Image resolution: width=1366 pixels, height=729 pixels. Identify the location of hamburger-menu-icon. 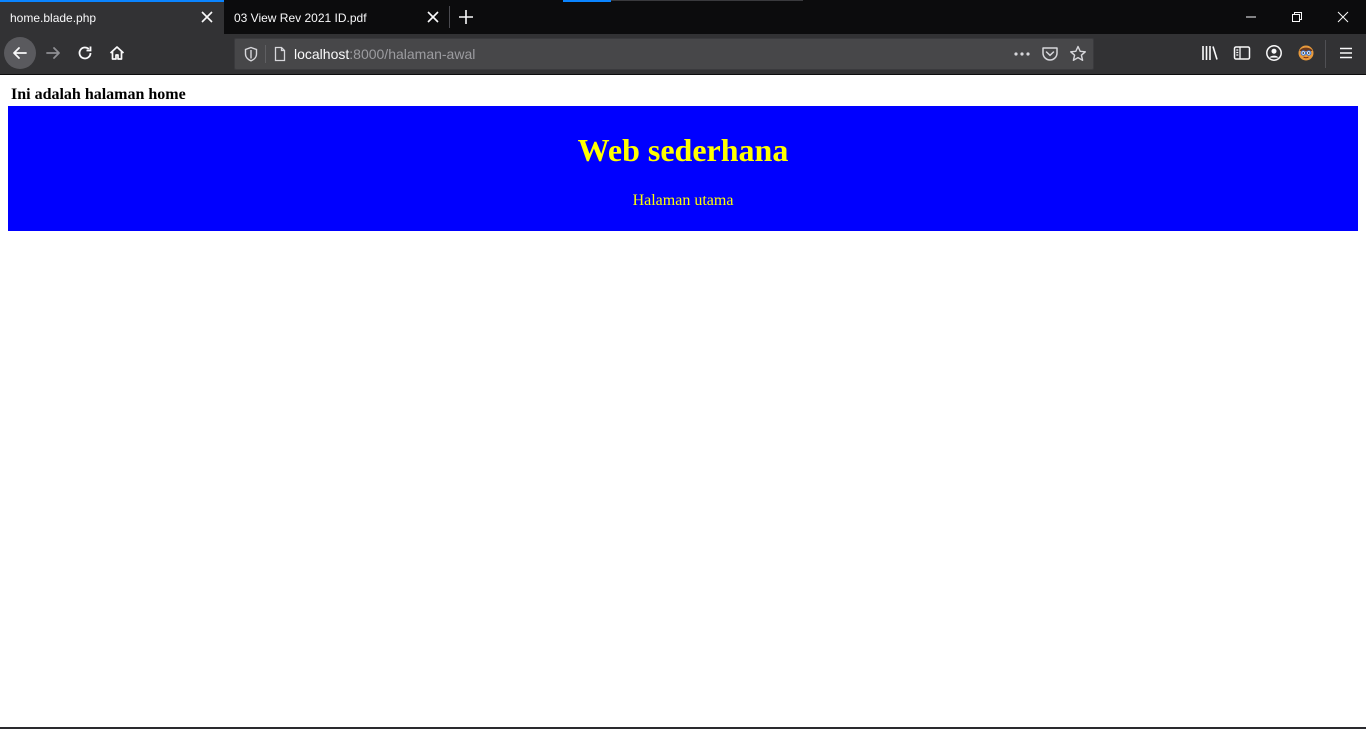
(1346, 53).